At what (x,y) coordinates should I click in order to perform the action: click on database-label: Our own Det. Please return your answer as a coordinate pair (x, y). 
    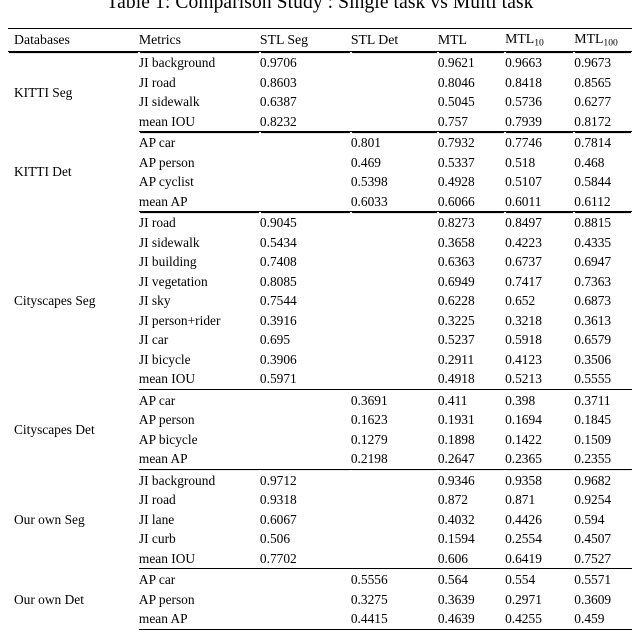
    Looking at the image, I should click on (49, 599).